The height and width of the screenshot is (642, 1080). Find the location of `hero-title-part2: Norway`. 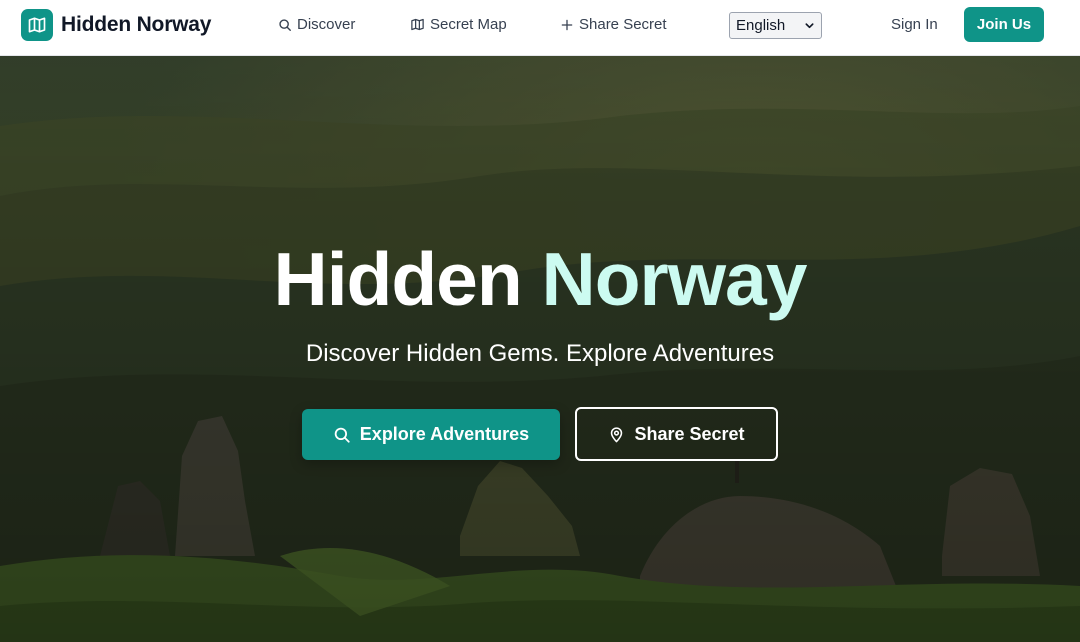

hero-title-part2: Norway is located at coordinates (674, 279).